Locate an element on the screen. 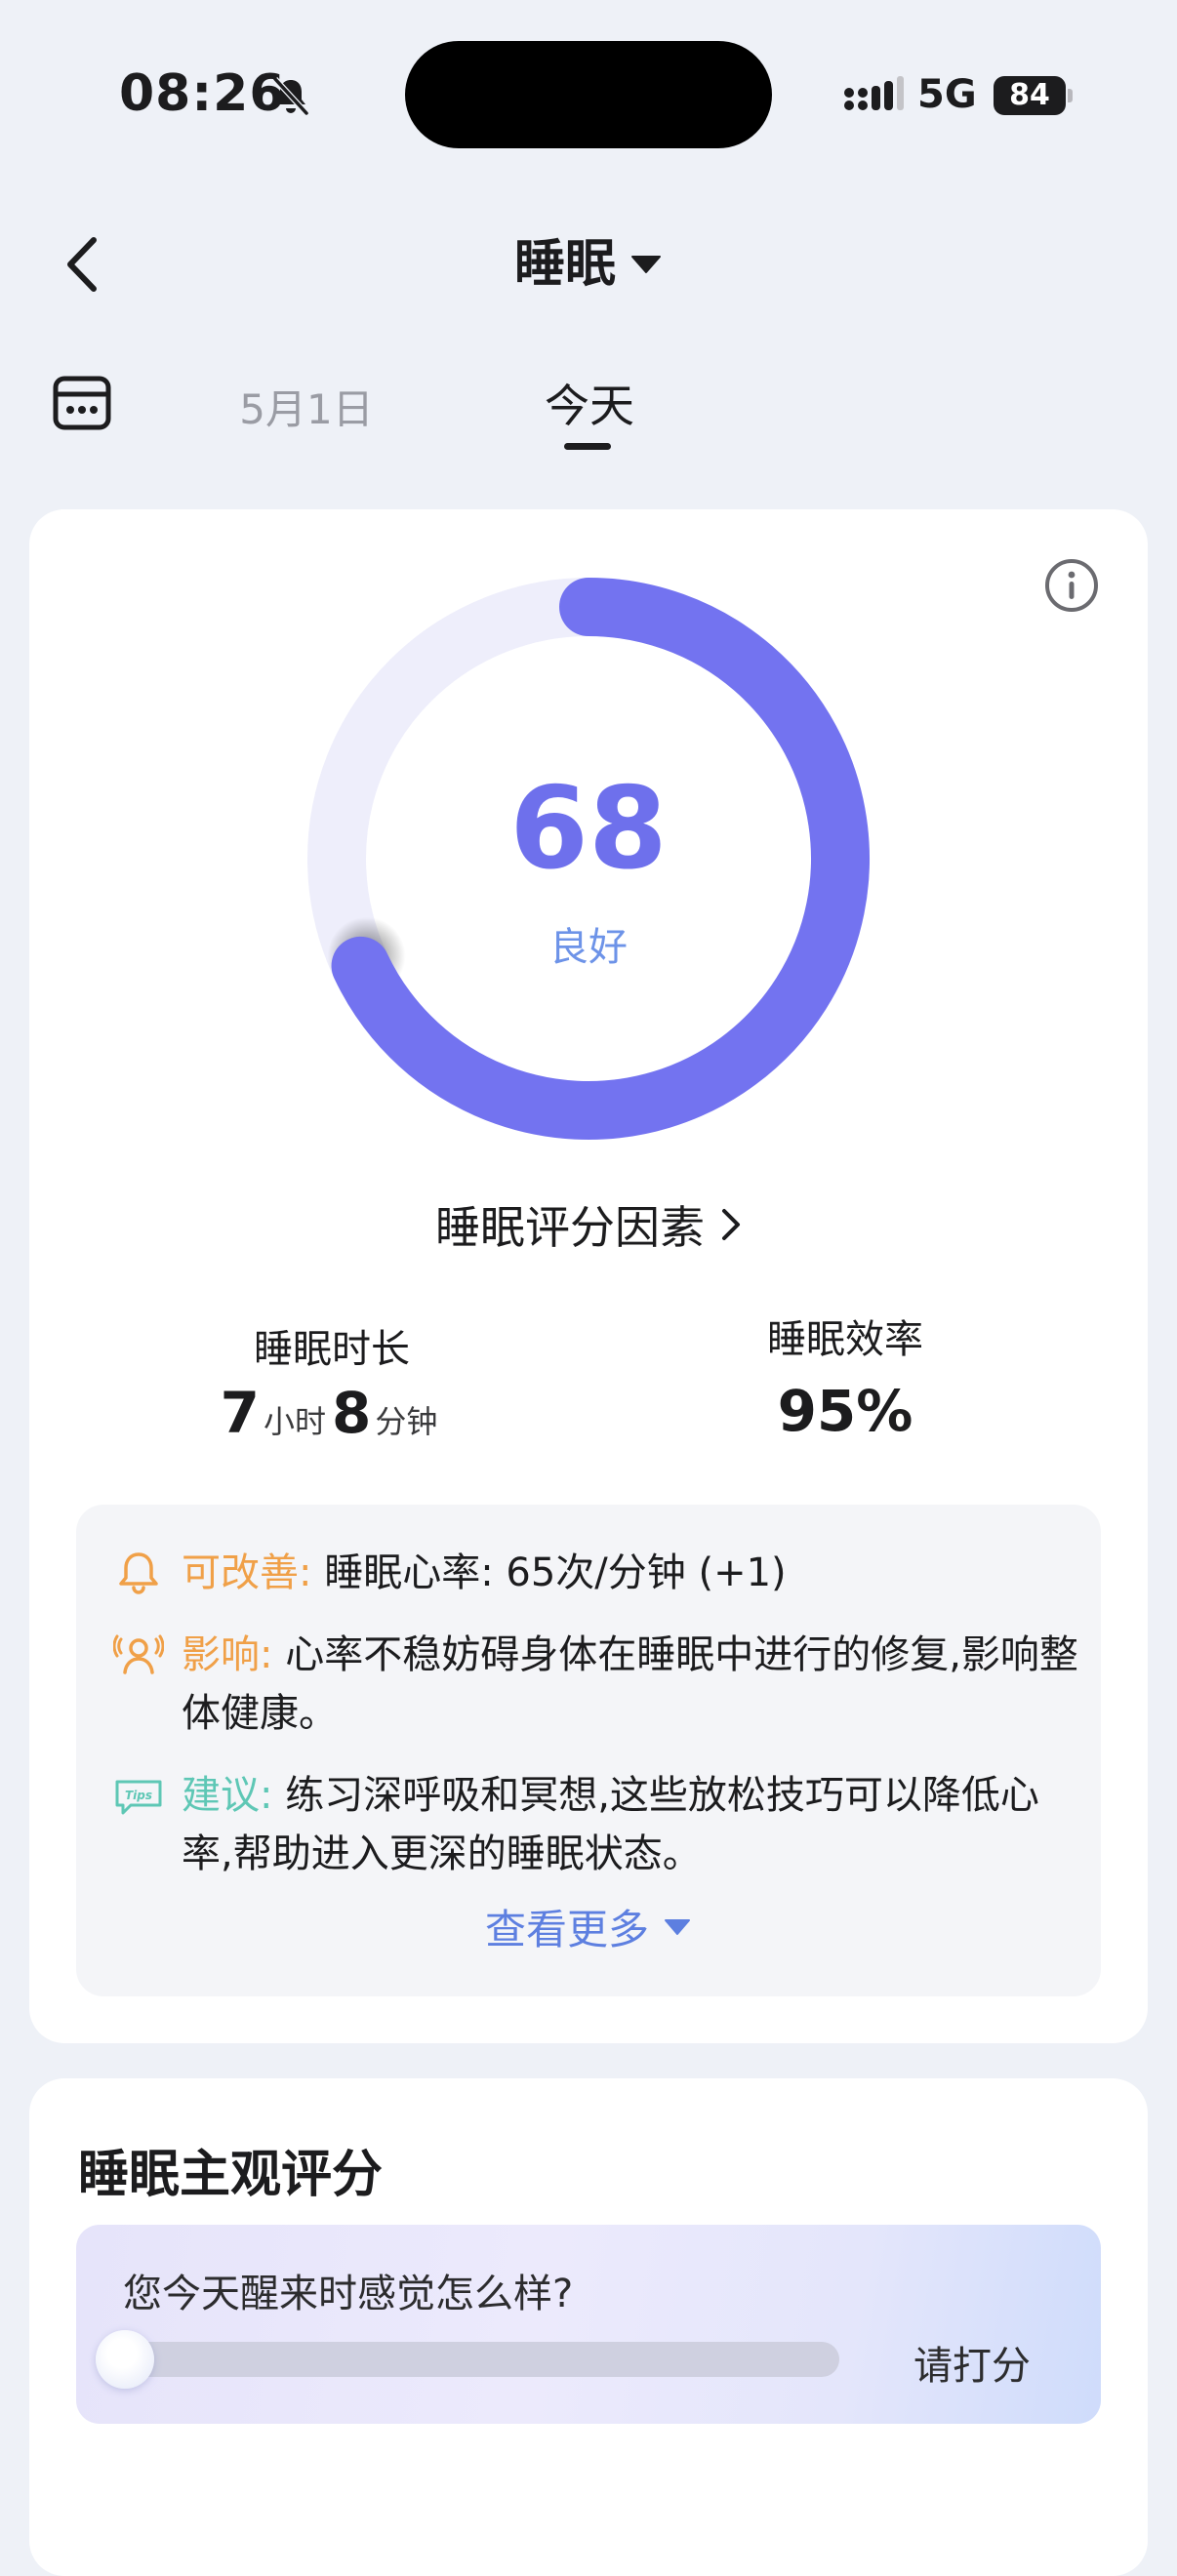  tips-icon: Tips is located at coordinates (138, 1797).